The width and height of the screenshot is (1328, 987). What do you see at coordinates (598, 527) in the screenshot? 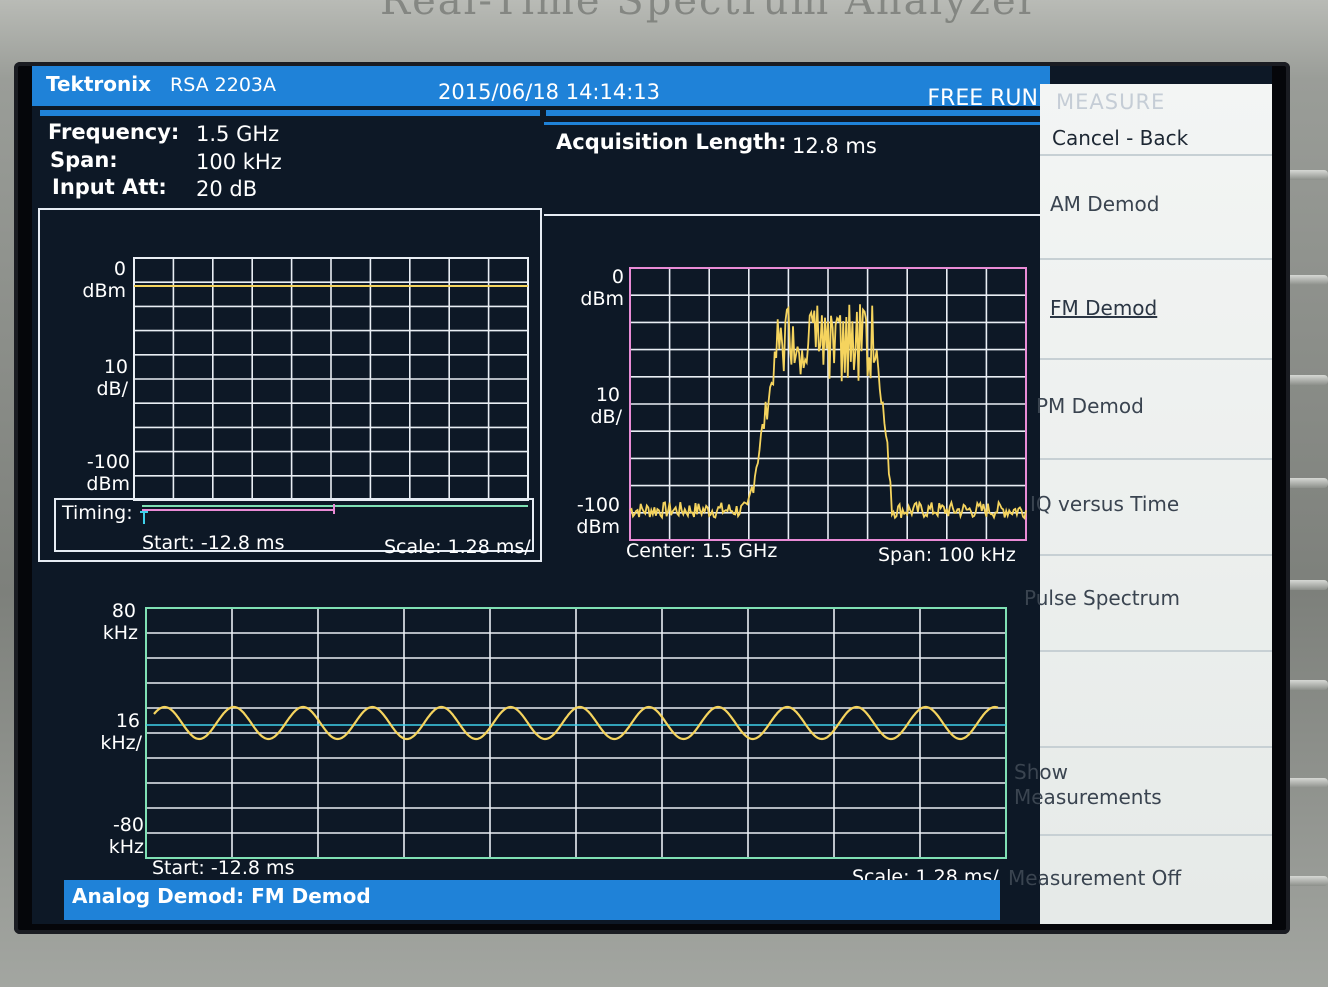
I see `spec-bottom-unit: dBm` at bounding box center [598, 527].